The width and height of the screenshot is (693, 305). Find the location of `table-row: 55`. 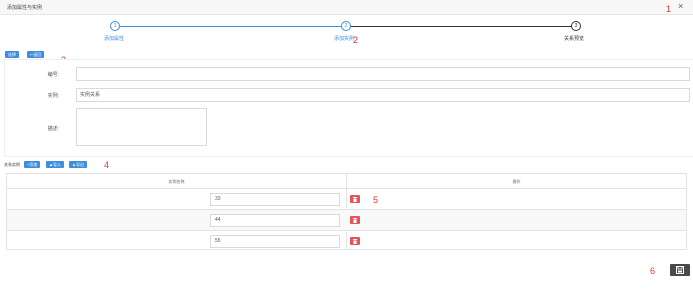

table-row: 55 is located at coordinates (346, 241).